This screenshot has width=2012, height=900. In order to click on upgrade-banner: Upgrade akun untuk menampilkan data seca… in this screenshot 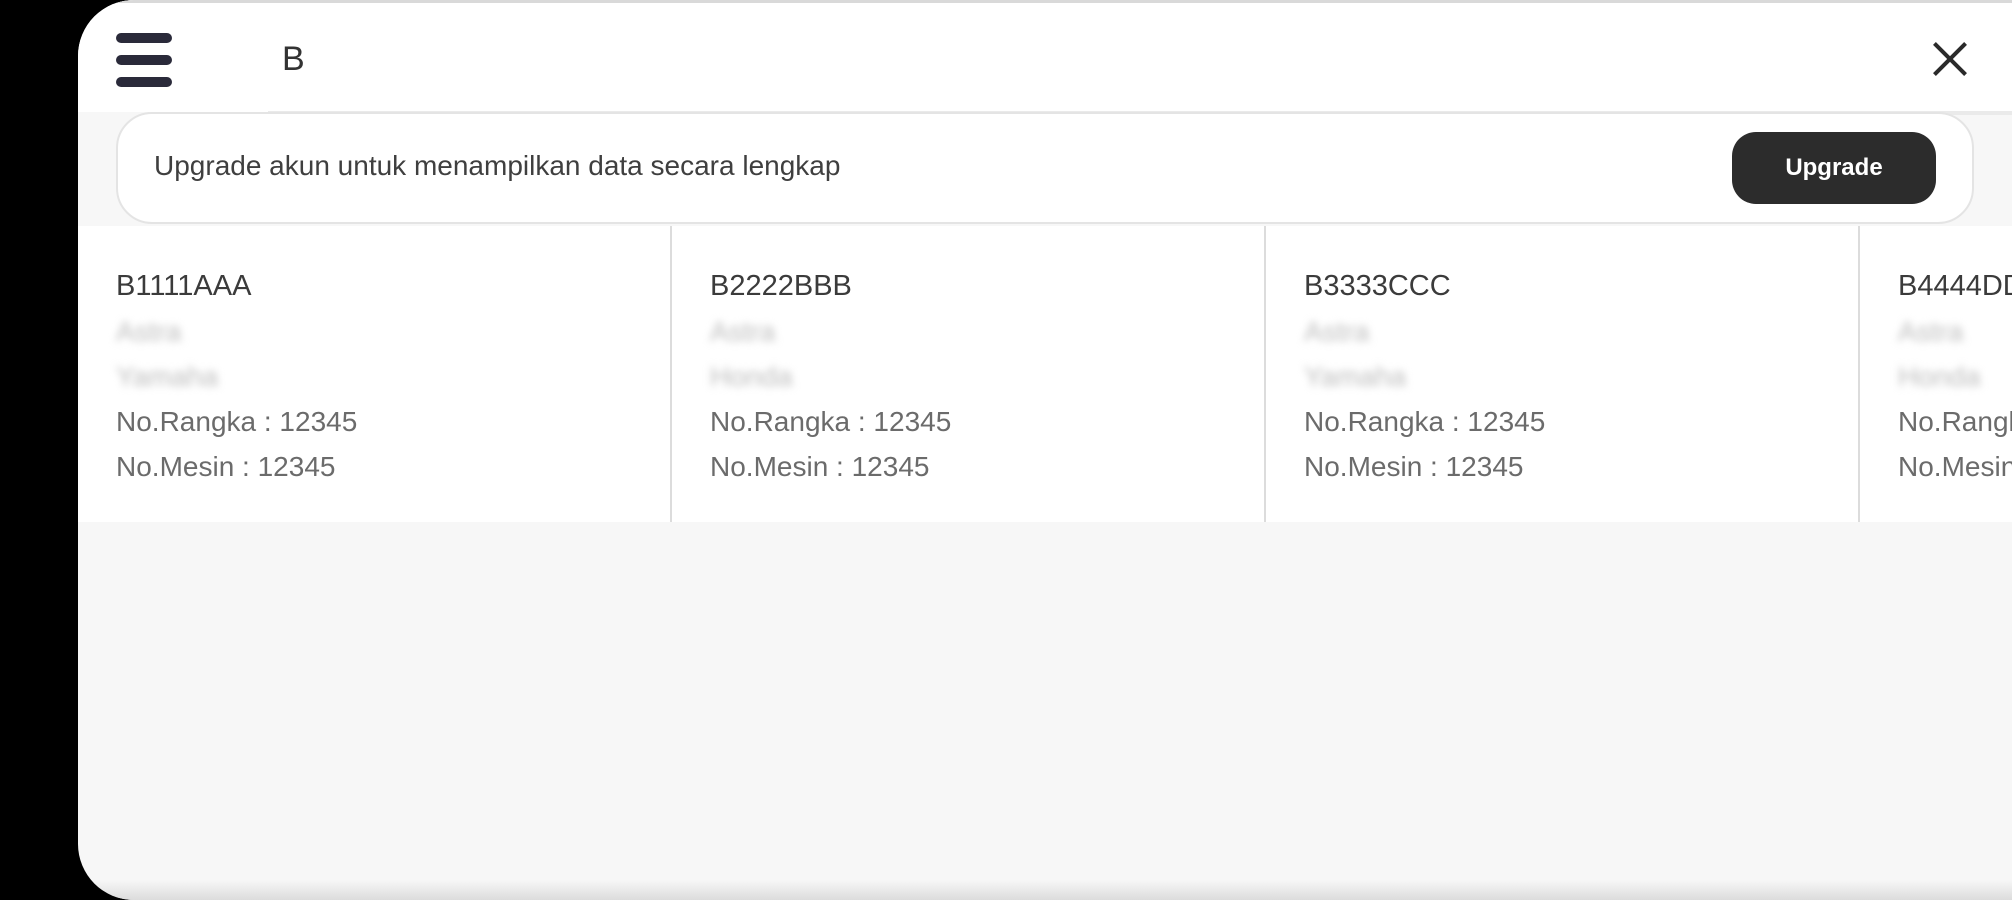, I will do `click(1045, 168)`.